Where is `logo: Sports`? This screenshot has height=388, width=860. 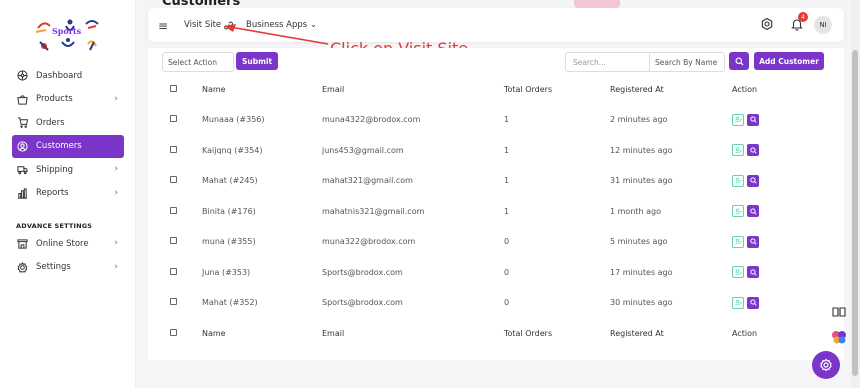 logo: Sports is located at coordinates (70, 36).